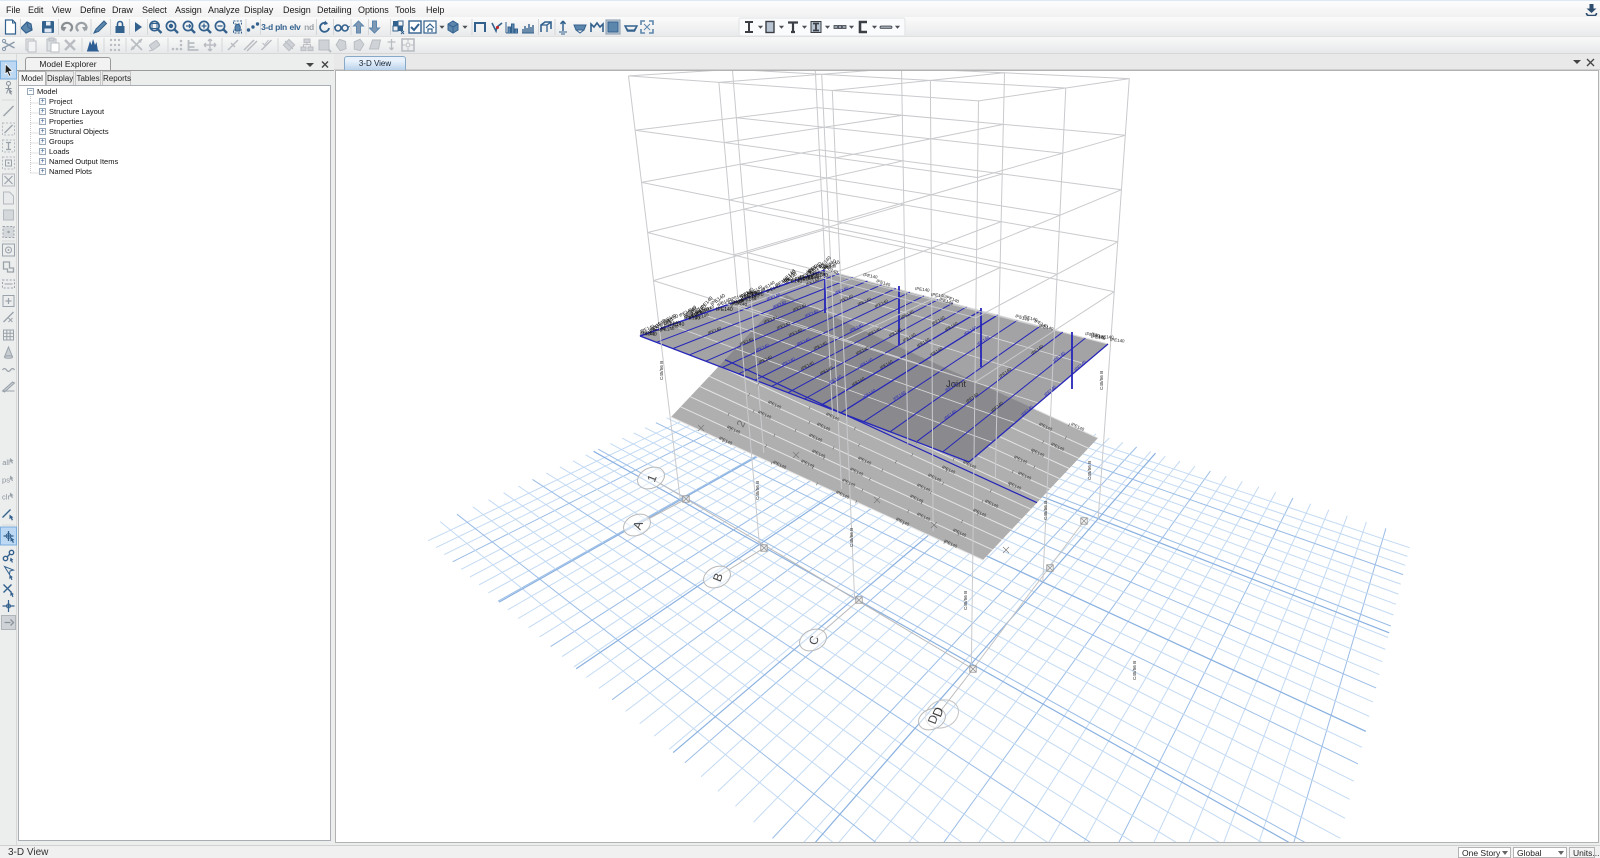  What do you see at coordinates (956, 384) in the screenshot?
I see `svg-text: Joint` at bounding box center [956, 384].